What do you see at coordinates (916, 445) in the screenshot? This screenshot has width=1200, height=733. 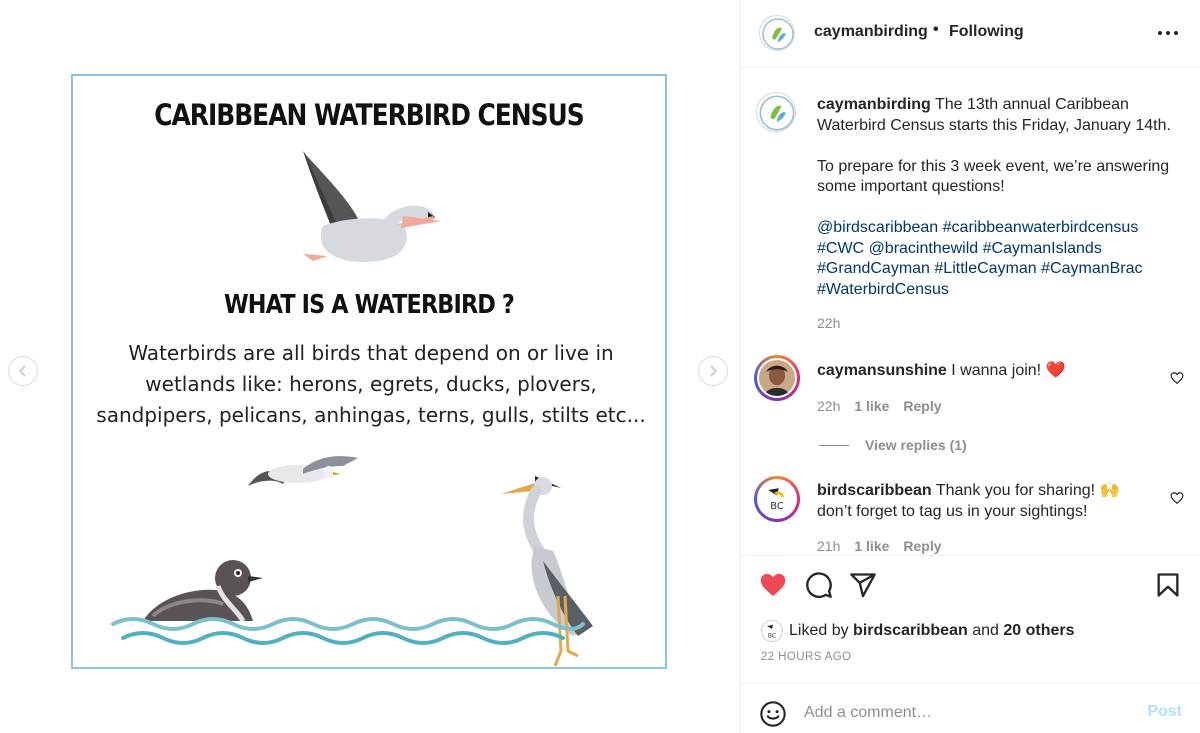 I see `view-replies-label: View replies (1)` at bounding box center [916, 445].